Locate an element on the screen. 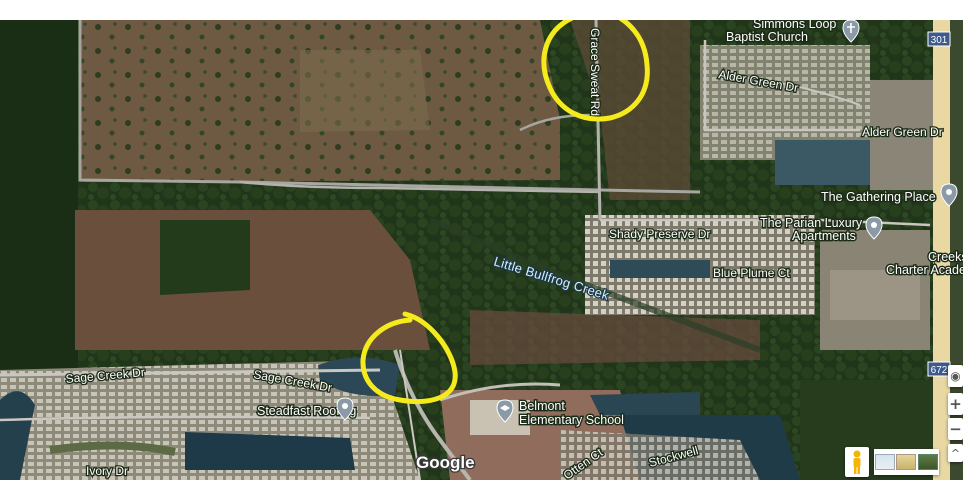 This screenshot has height=480, width=963. label-church-line2: Baptist Church is located at coordinates (767, 37).